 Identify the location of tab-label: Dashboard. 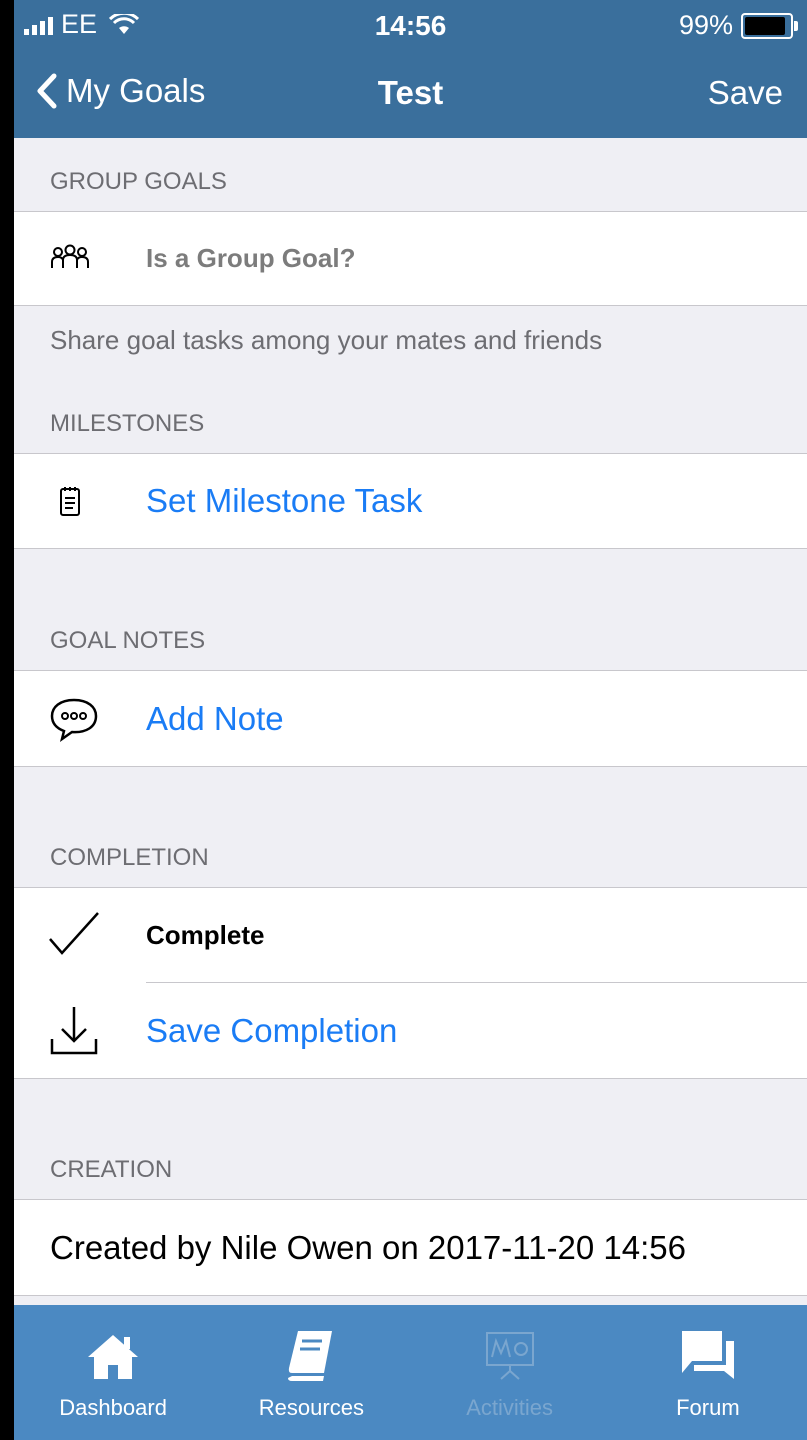
(113, 1407).